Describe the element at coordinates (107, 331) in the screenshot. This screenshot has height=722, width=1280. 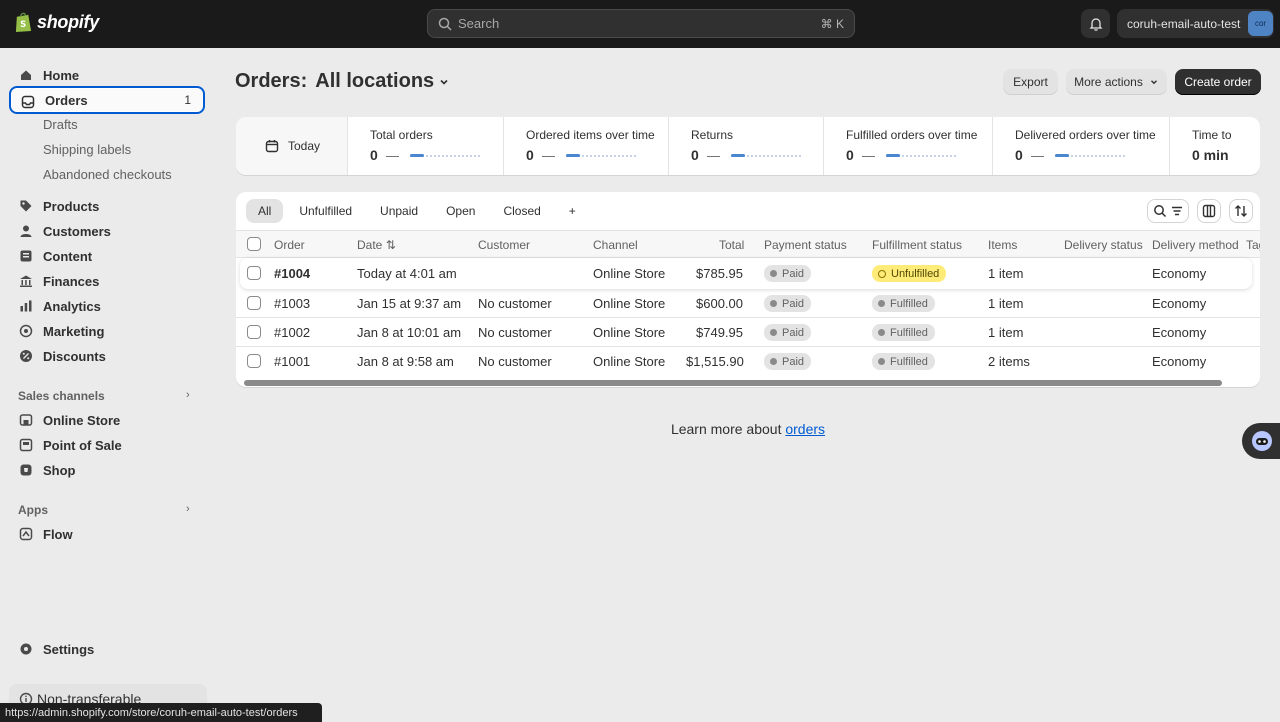
I see `sidebar-item-marketing: Marketing` at that location.